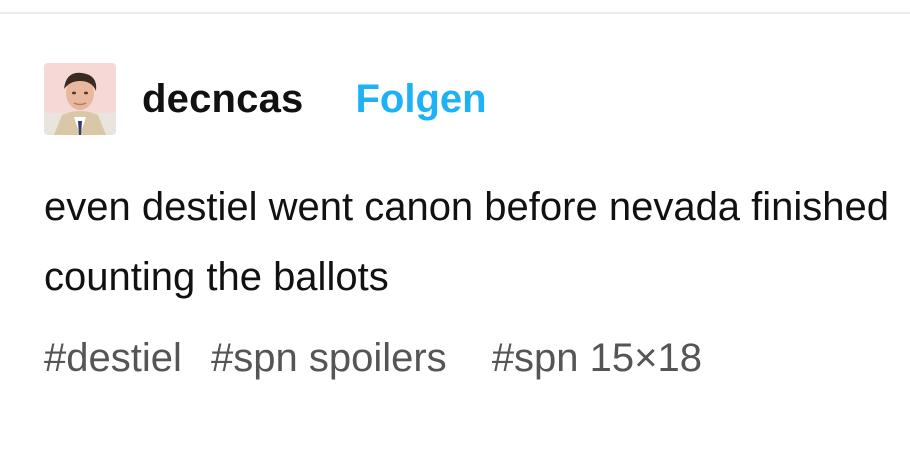  What do you see at coordinates (597, 358) in the screenshot?
I see `tag-spn-15x18: #spn 15×18` at bounding box center [597, 358].